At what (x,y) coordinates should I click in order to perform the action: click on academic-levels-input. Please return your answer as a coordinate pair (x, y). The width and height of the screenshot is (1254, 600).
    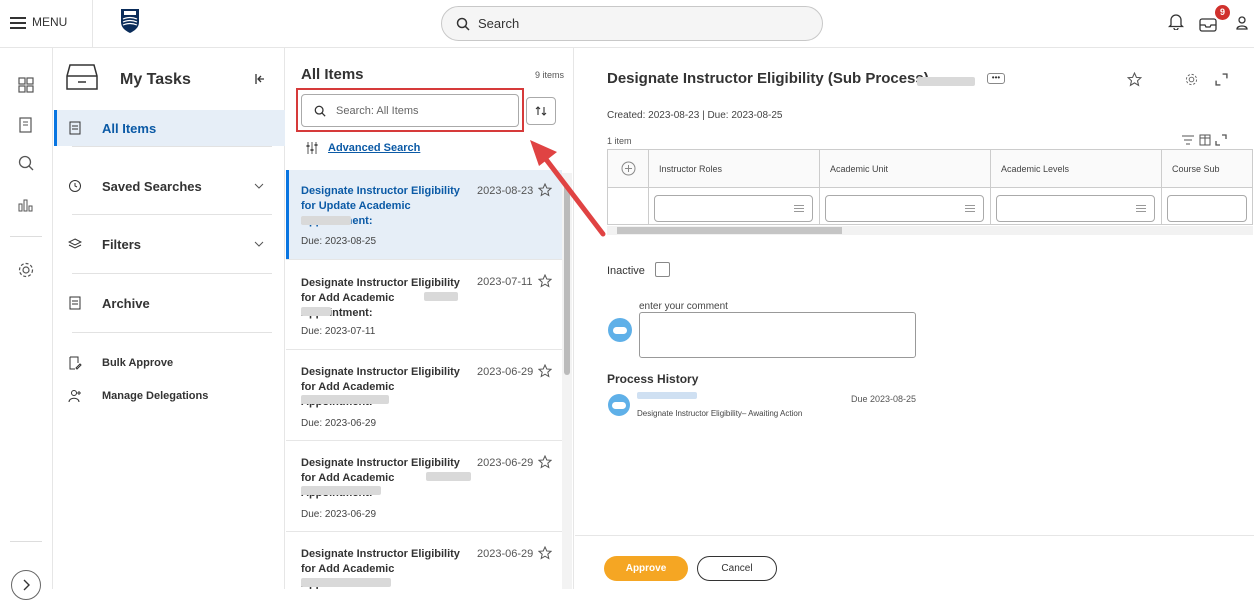
    Looking at the image, I should click on (1075, 208).